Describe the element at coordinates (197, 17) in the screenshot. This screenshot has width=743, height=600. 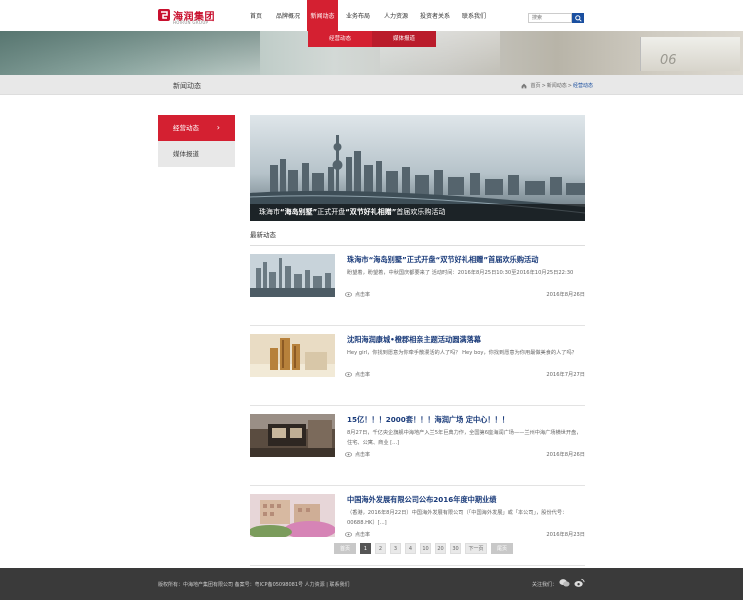
I see `logo: 海润集团 HOIRUN GROUP` at that location.